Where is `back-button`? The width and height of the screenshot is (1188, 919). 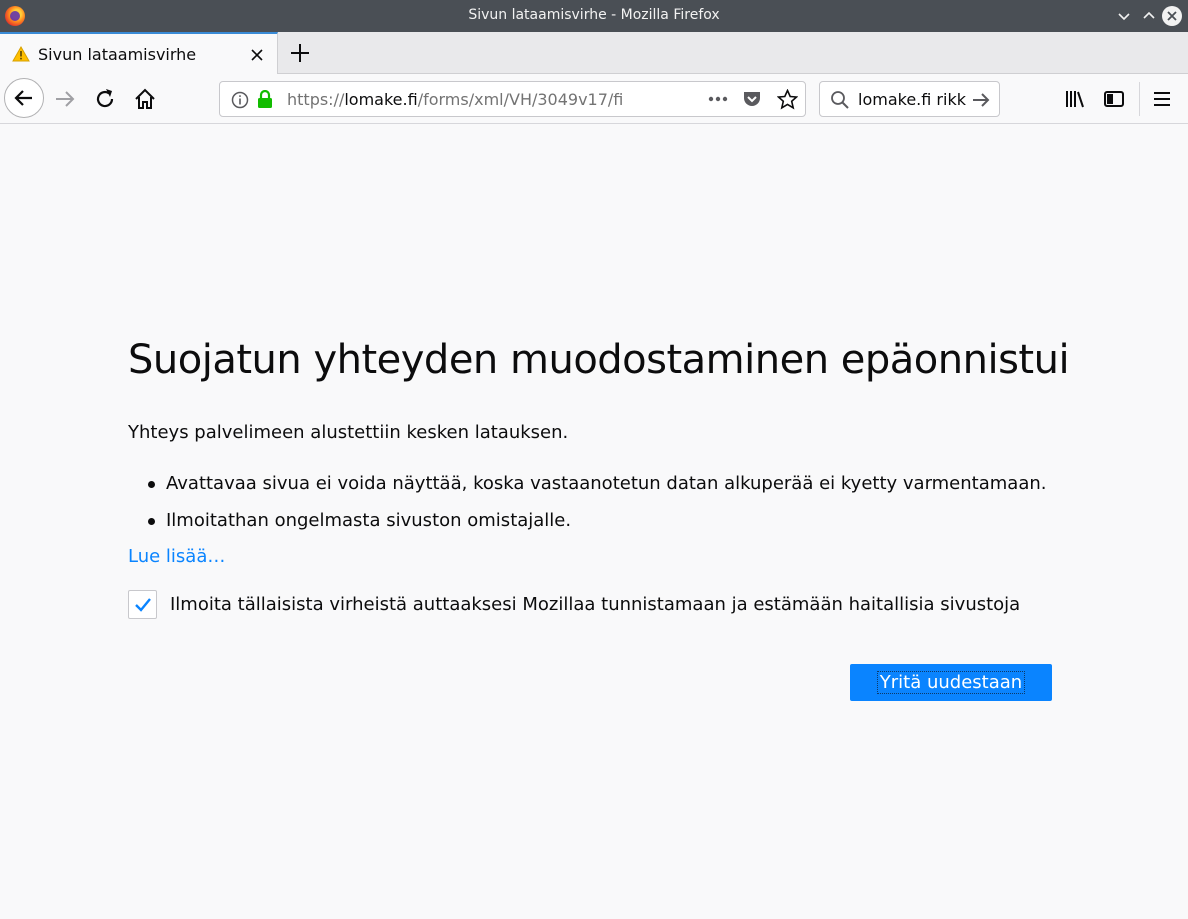
back-button is located at coordinates (24, 98).